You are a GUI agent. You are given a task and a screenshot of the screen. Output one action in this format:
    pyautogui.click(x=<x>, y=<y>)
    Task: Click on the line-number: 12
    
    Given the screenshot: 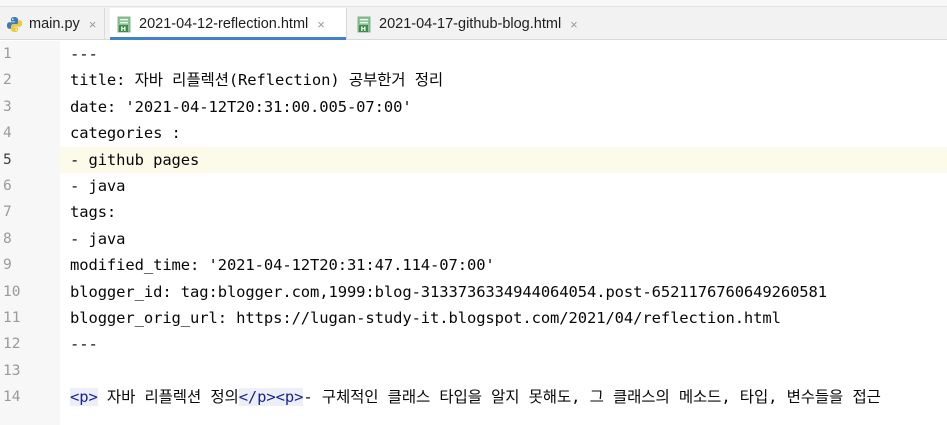 What is the action you would take?
    pyautogui.click(x=12, y=344)
    